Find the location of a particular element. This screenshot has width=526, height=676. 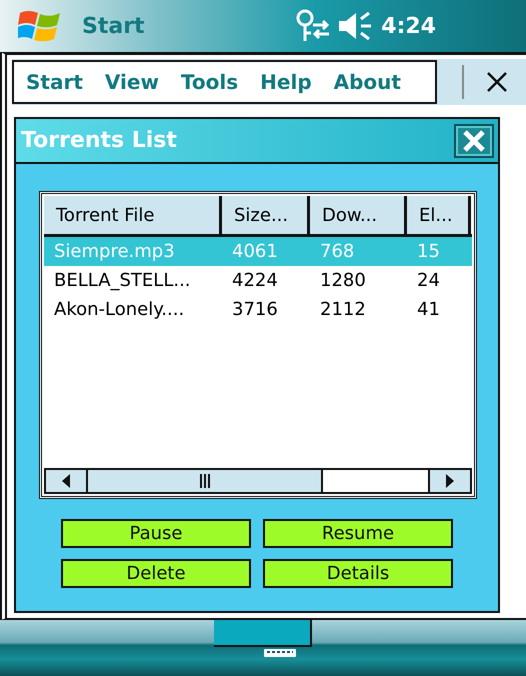

table-cell-text: 768 is located at coordinates (337, 251).